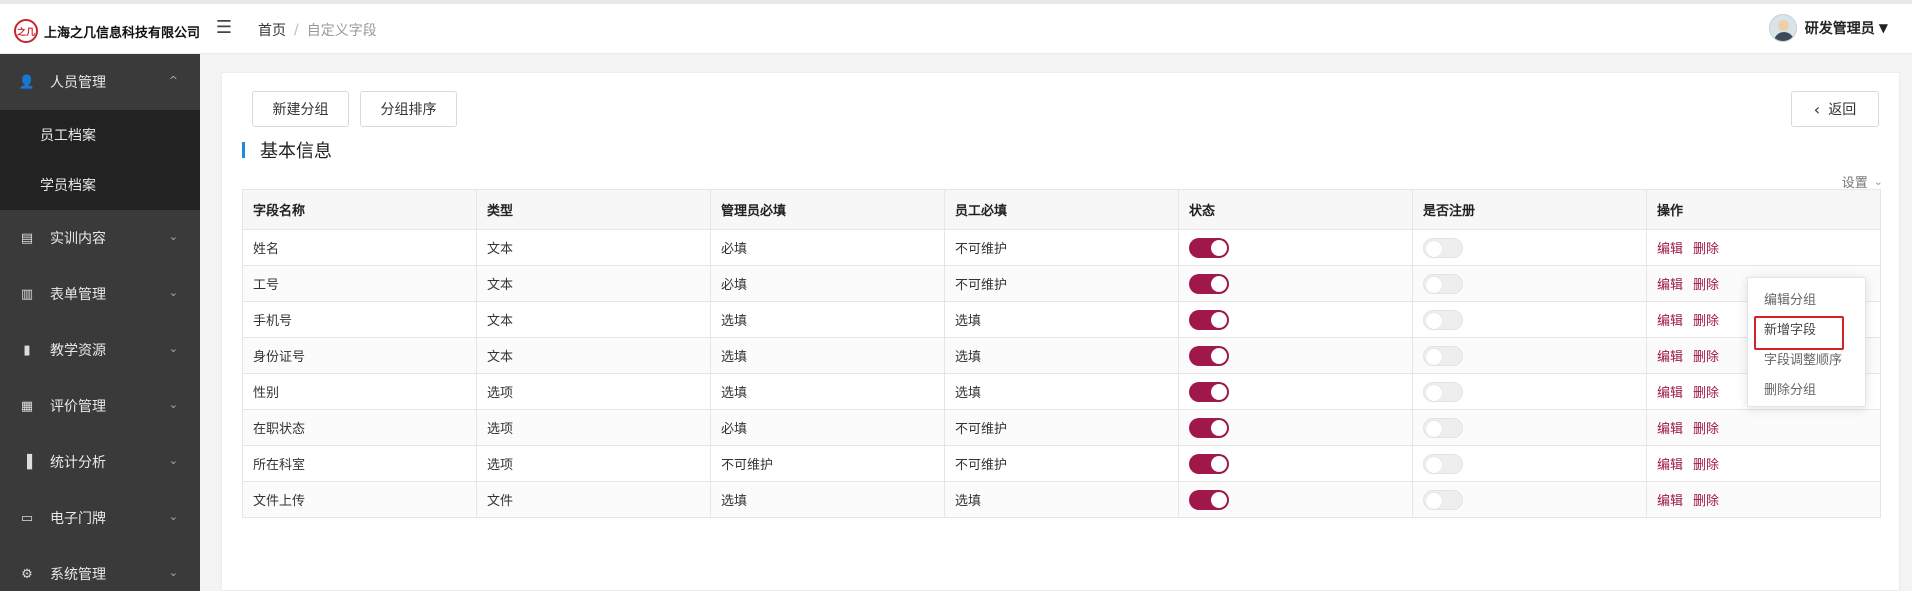  I want to click on sidebar-item-forms: ▥ 表单管理 ⌄, so click(100, 294).